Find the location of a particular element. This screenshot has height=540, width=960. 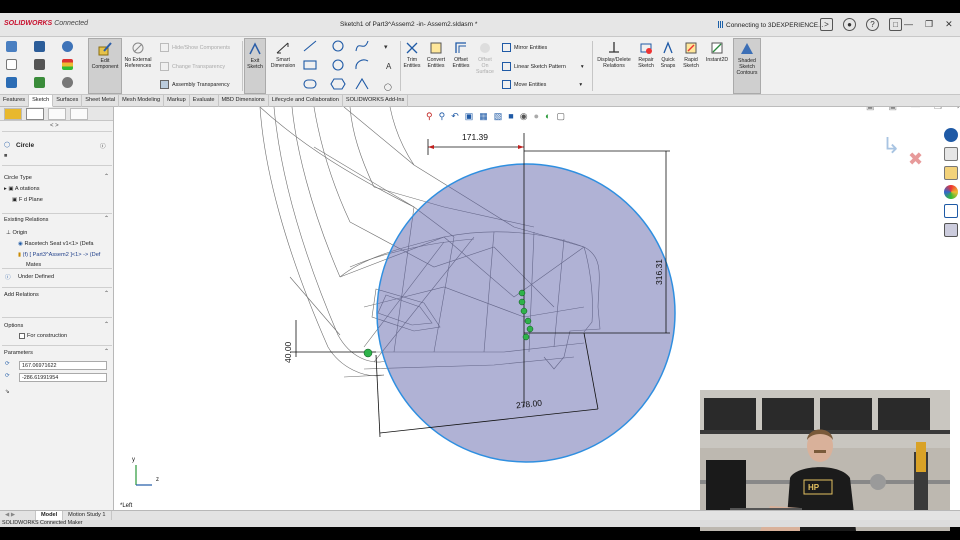

edit-component-button: Edit Component is located at coordinates (105, 66).